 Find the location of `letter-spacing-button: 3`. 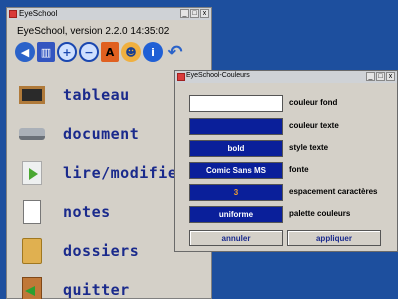

letter-spacing-button: 3 is located at coordinates (236, 192).